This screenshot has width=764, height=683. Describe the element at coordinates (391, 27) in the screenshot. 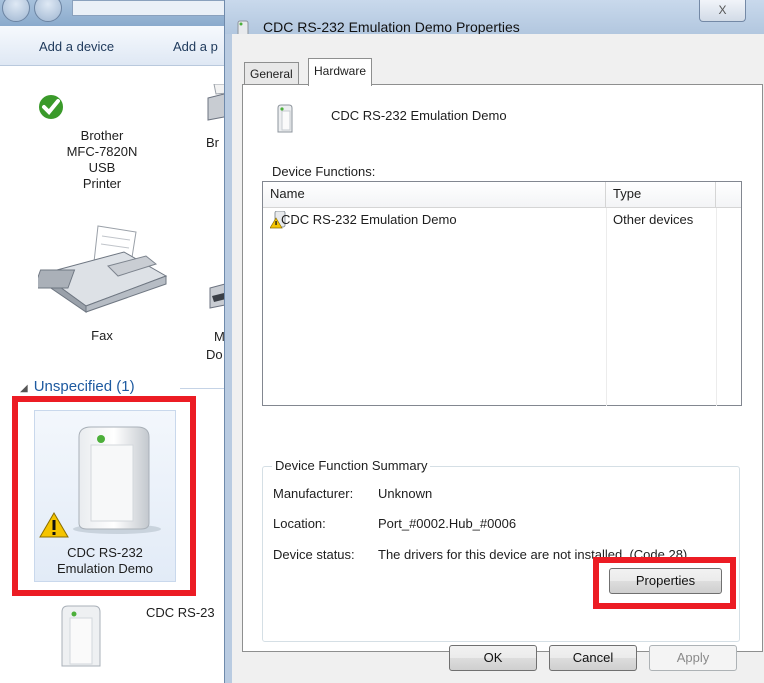

I see `dialog-title: CDC RS-232 Emulation Demo Properties` at that location.